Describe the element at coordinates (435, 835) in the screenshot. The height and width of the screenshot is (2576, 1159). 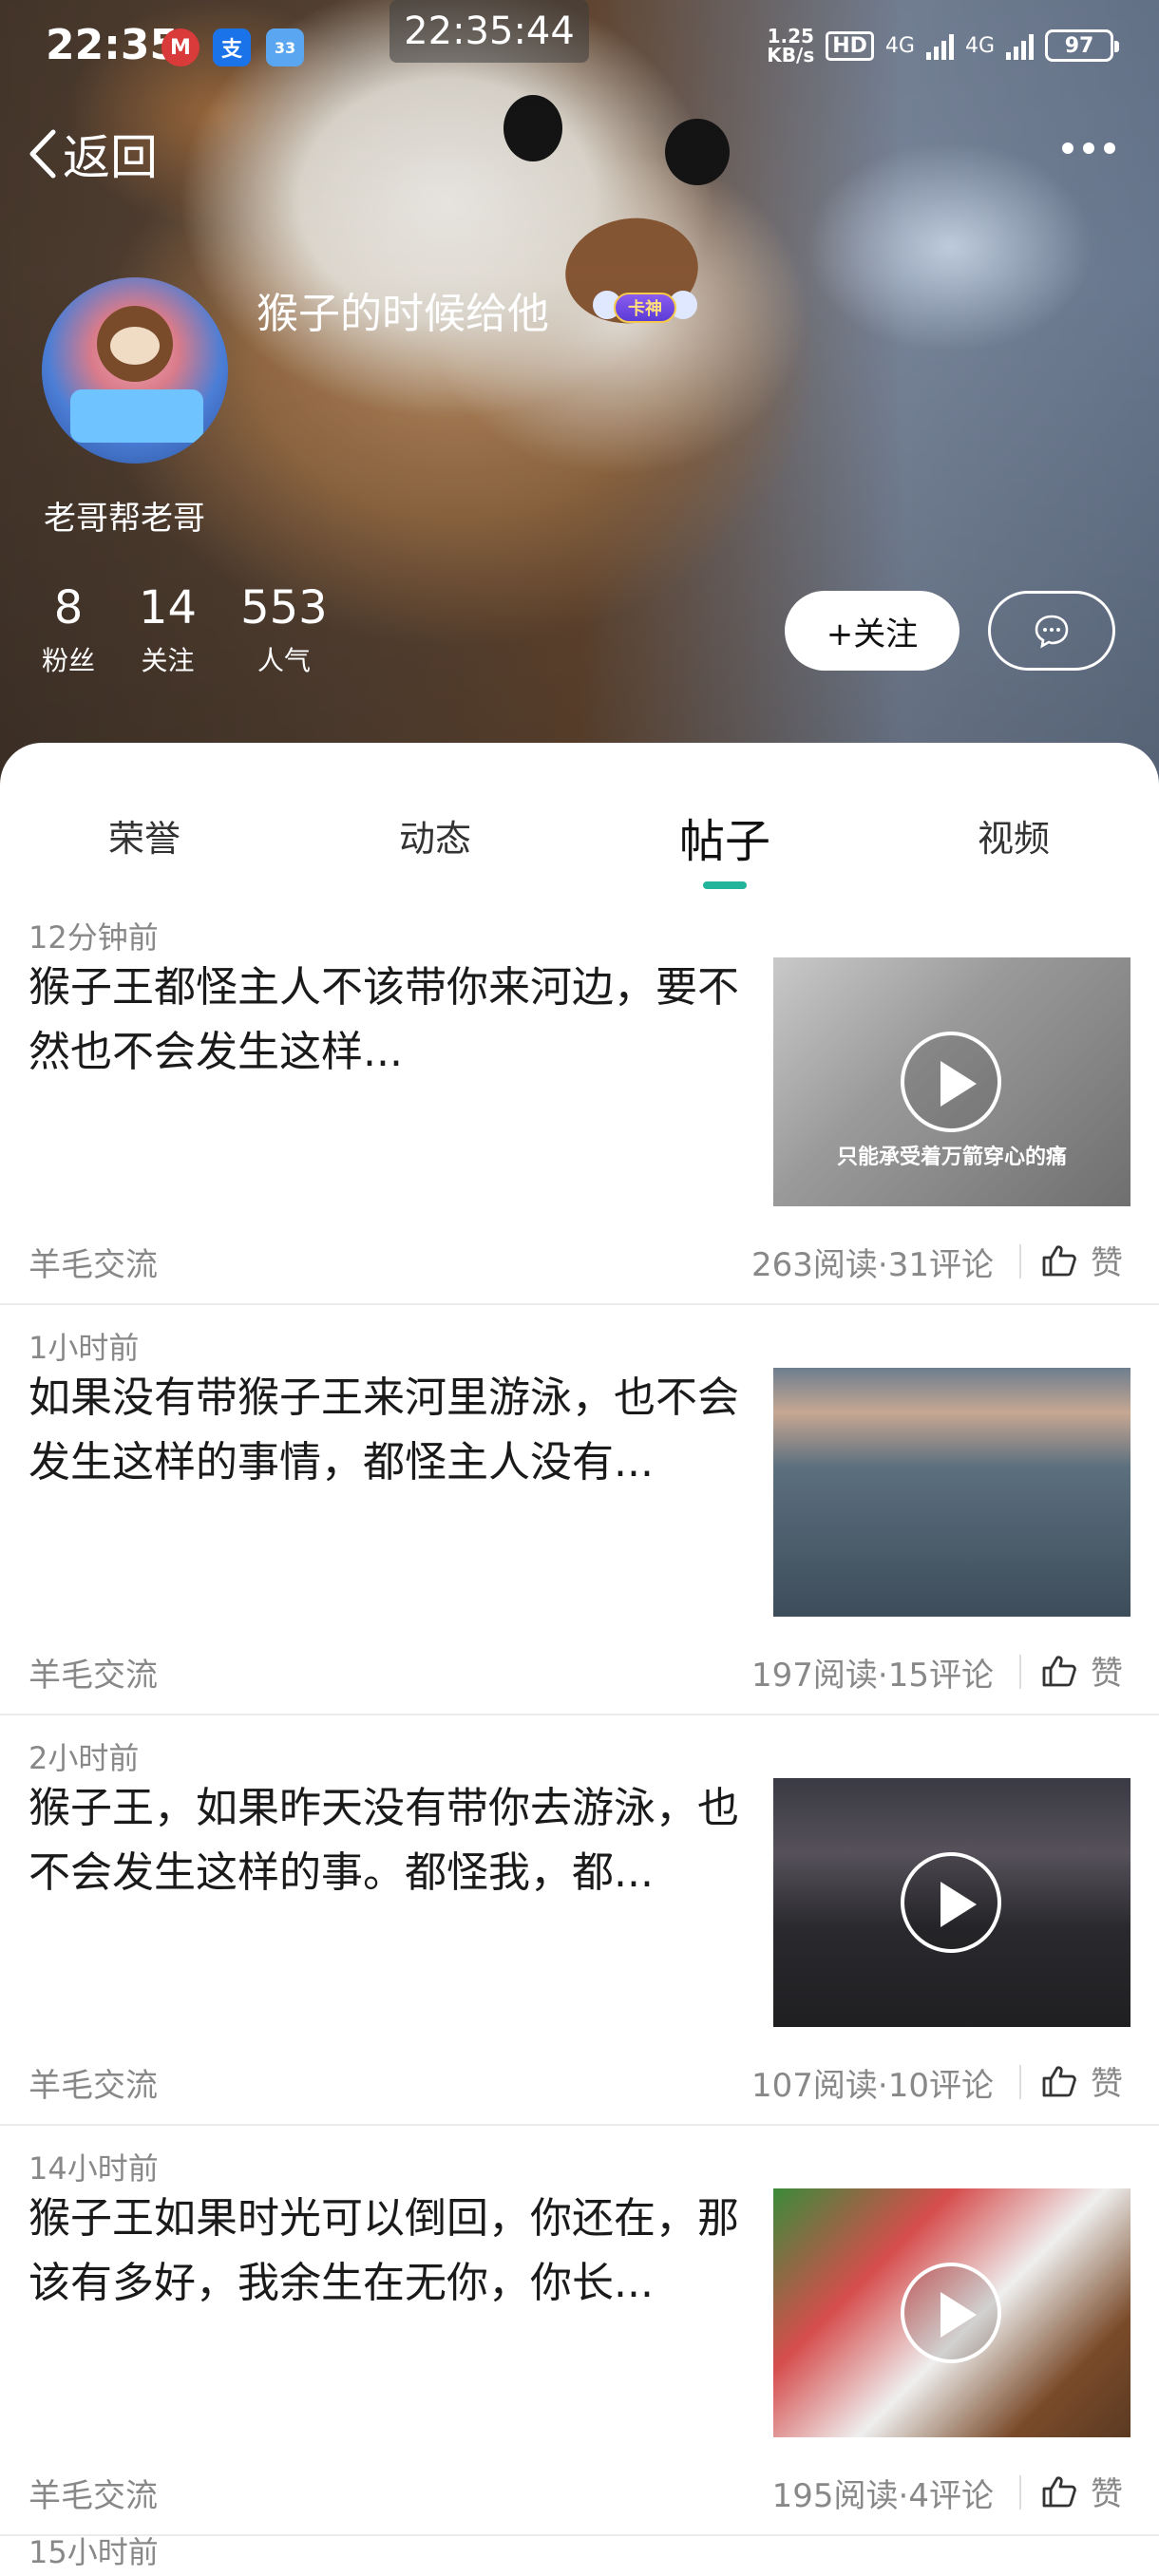
I see `tab-activity: 动态` at that location.